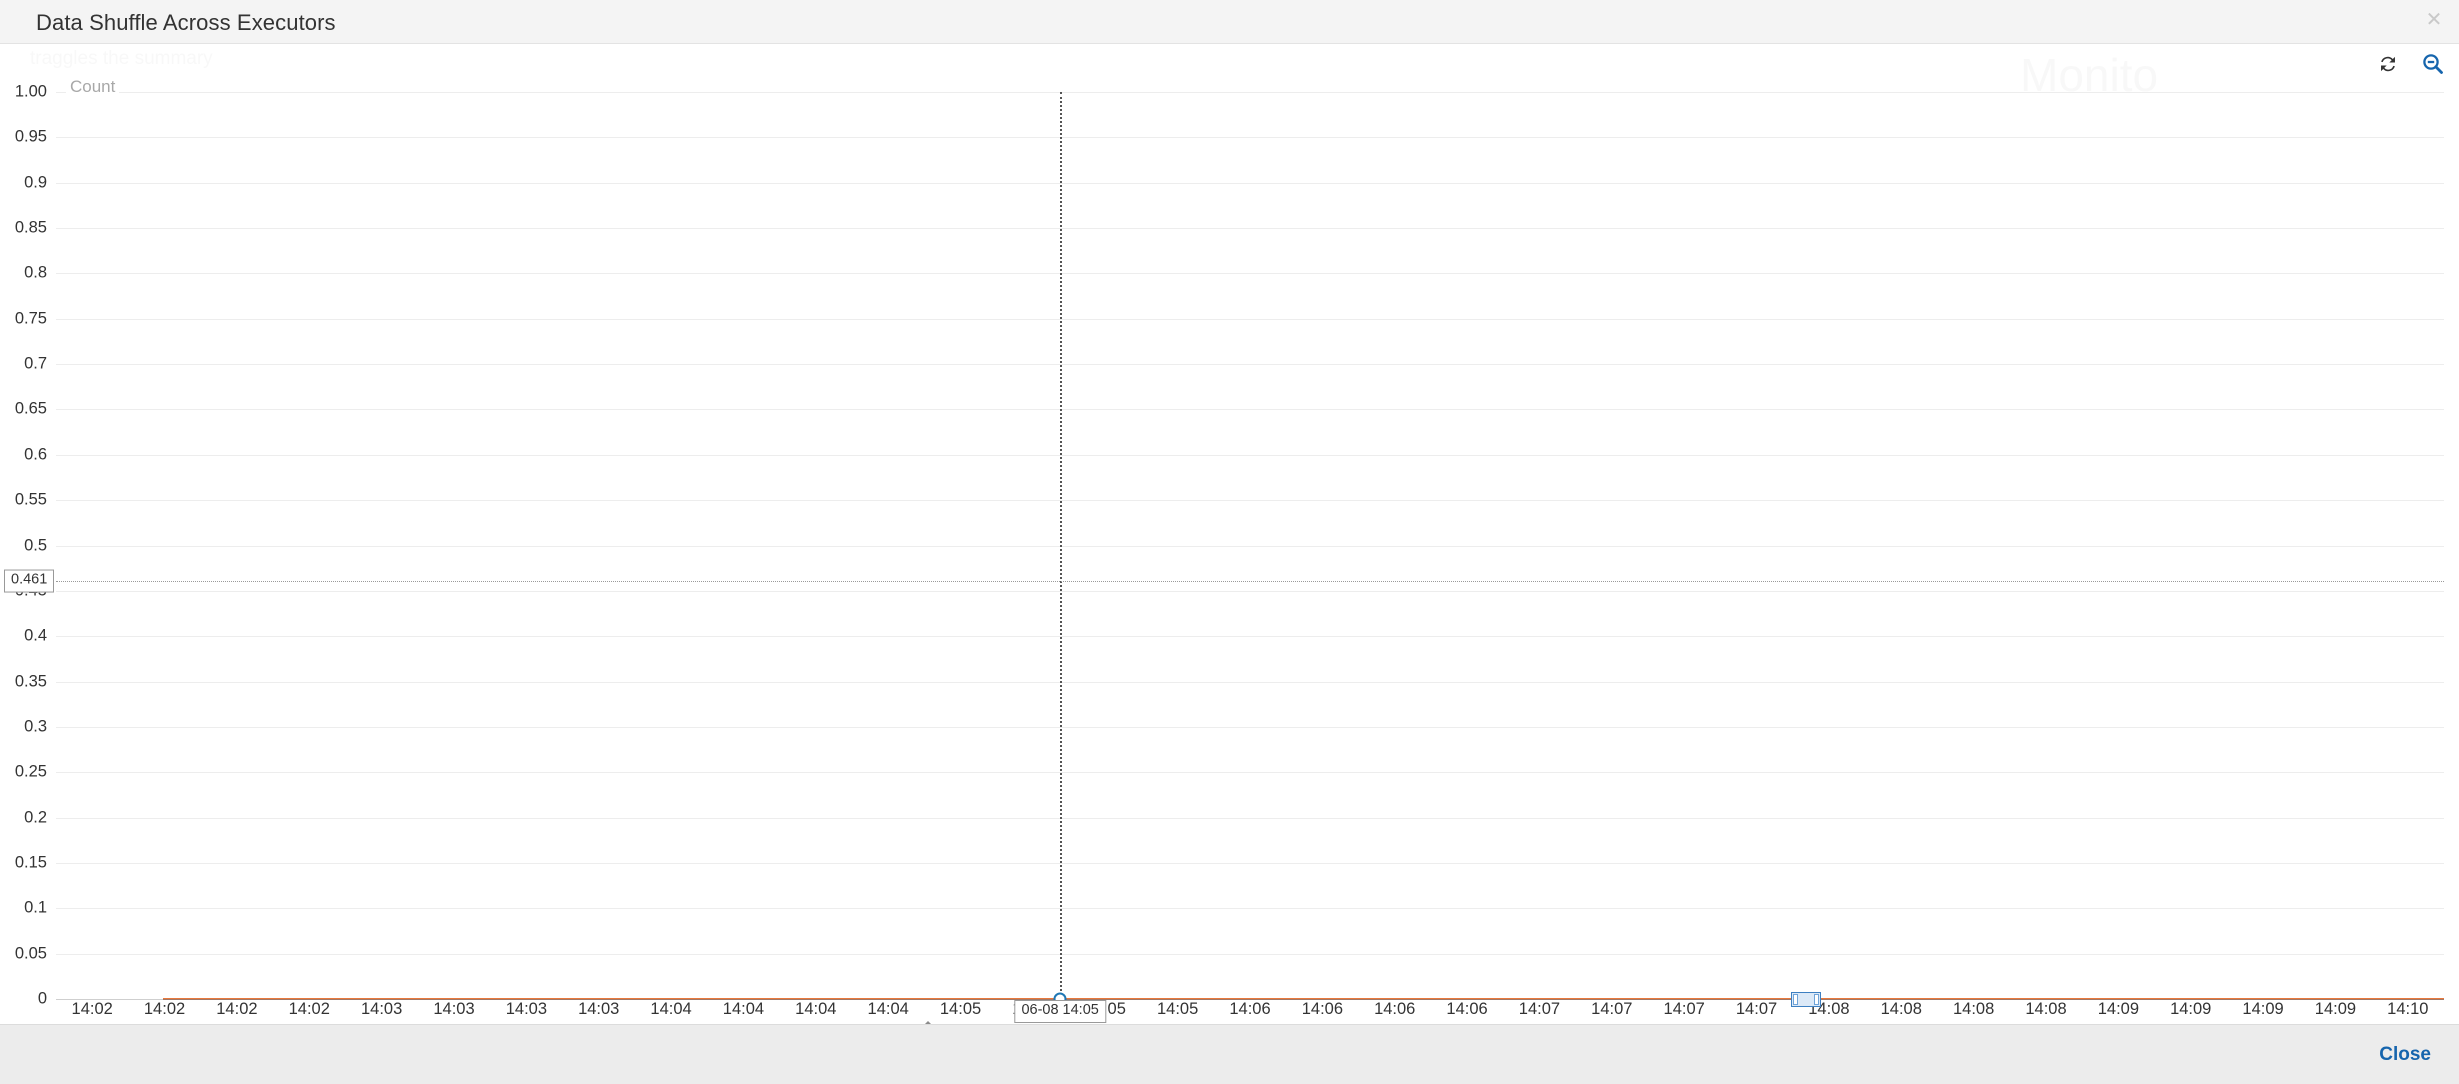  What do you see at coordinates (1795, 999) in the screenshot?
I see `range-brush-handle-left` at bounding box center [1795, 999].